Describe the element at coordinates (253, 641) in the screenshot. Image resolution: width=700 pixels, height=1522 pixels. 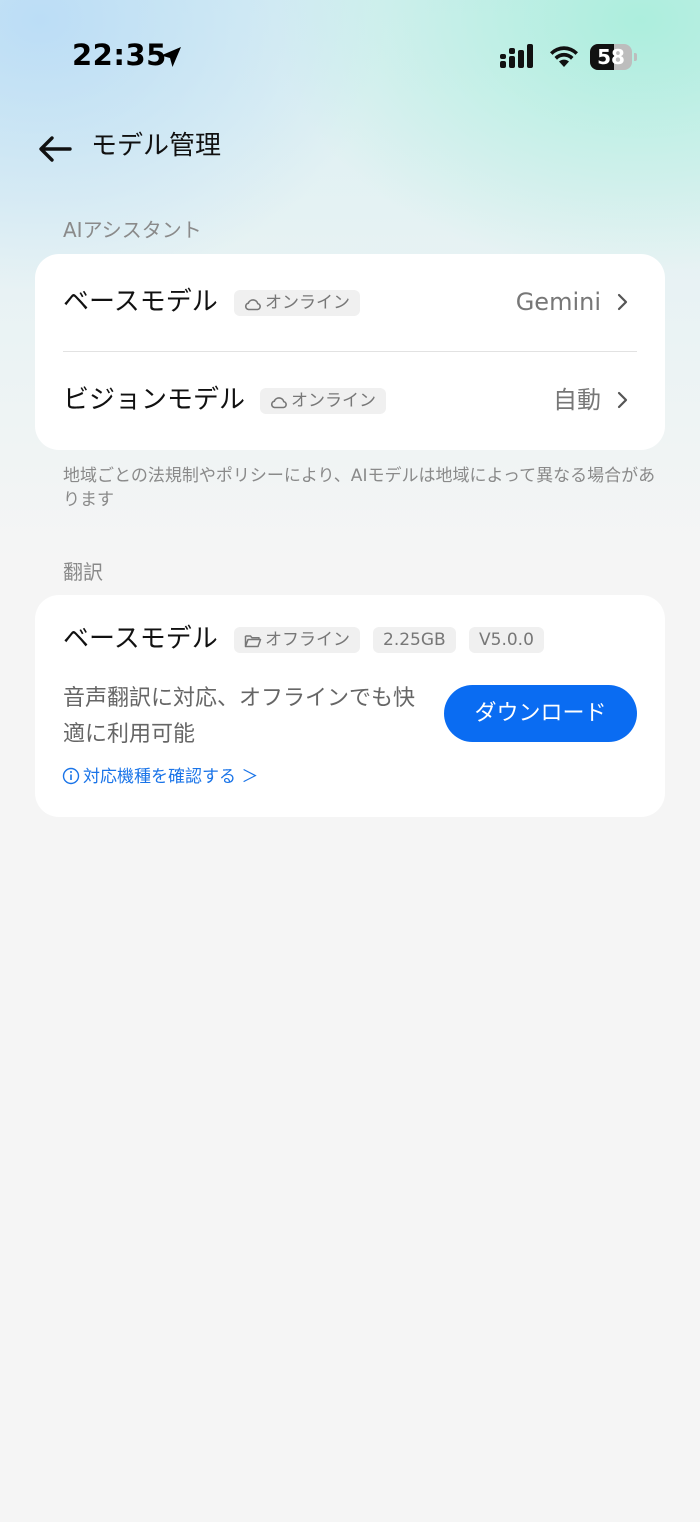
I see `folder-icon` at that location.